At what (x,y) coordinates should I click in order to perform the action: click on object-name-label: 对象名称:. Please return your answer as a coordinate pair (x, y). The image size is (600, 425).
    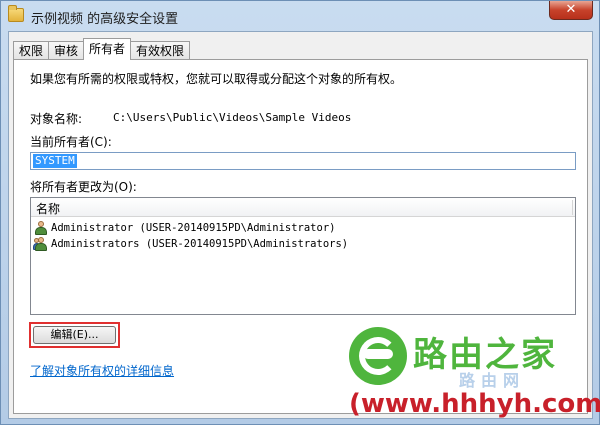
    Looking at the image, I should click on (56, 119).